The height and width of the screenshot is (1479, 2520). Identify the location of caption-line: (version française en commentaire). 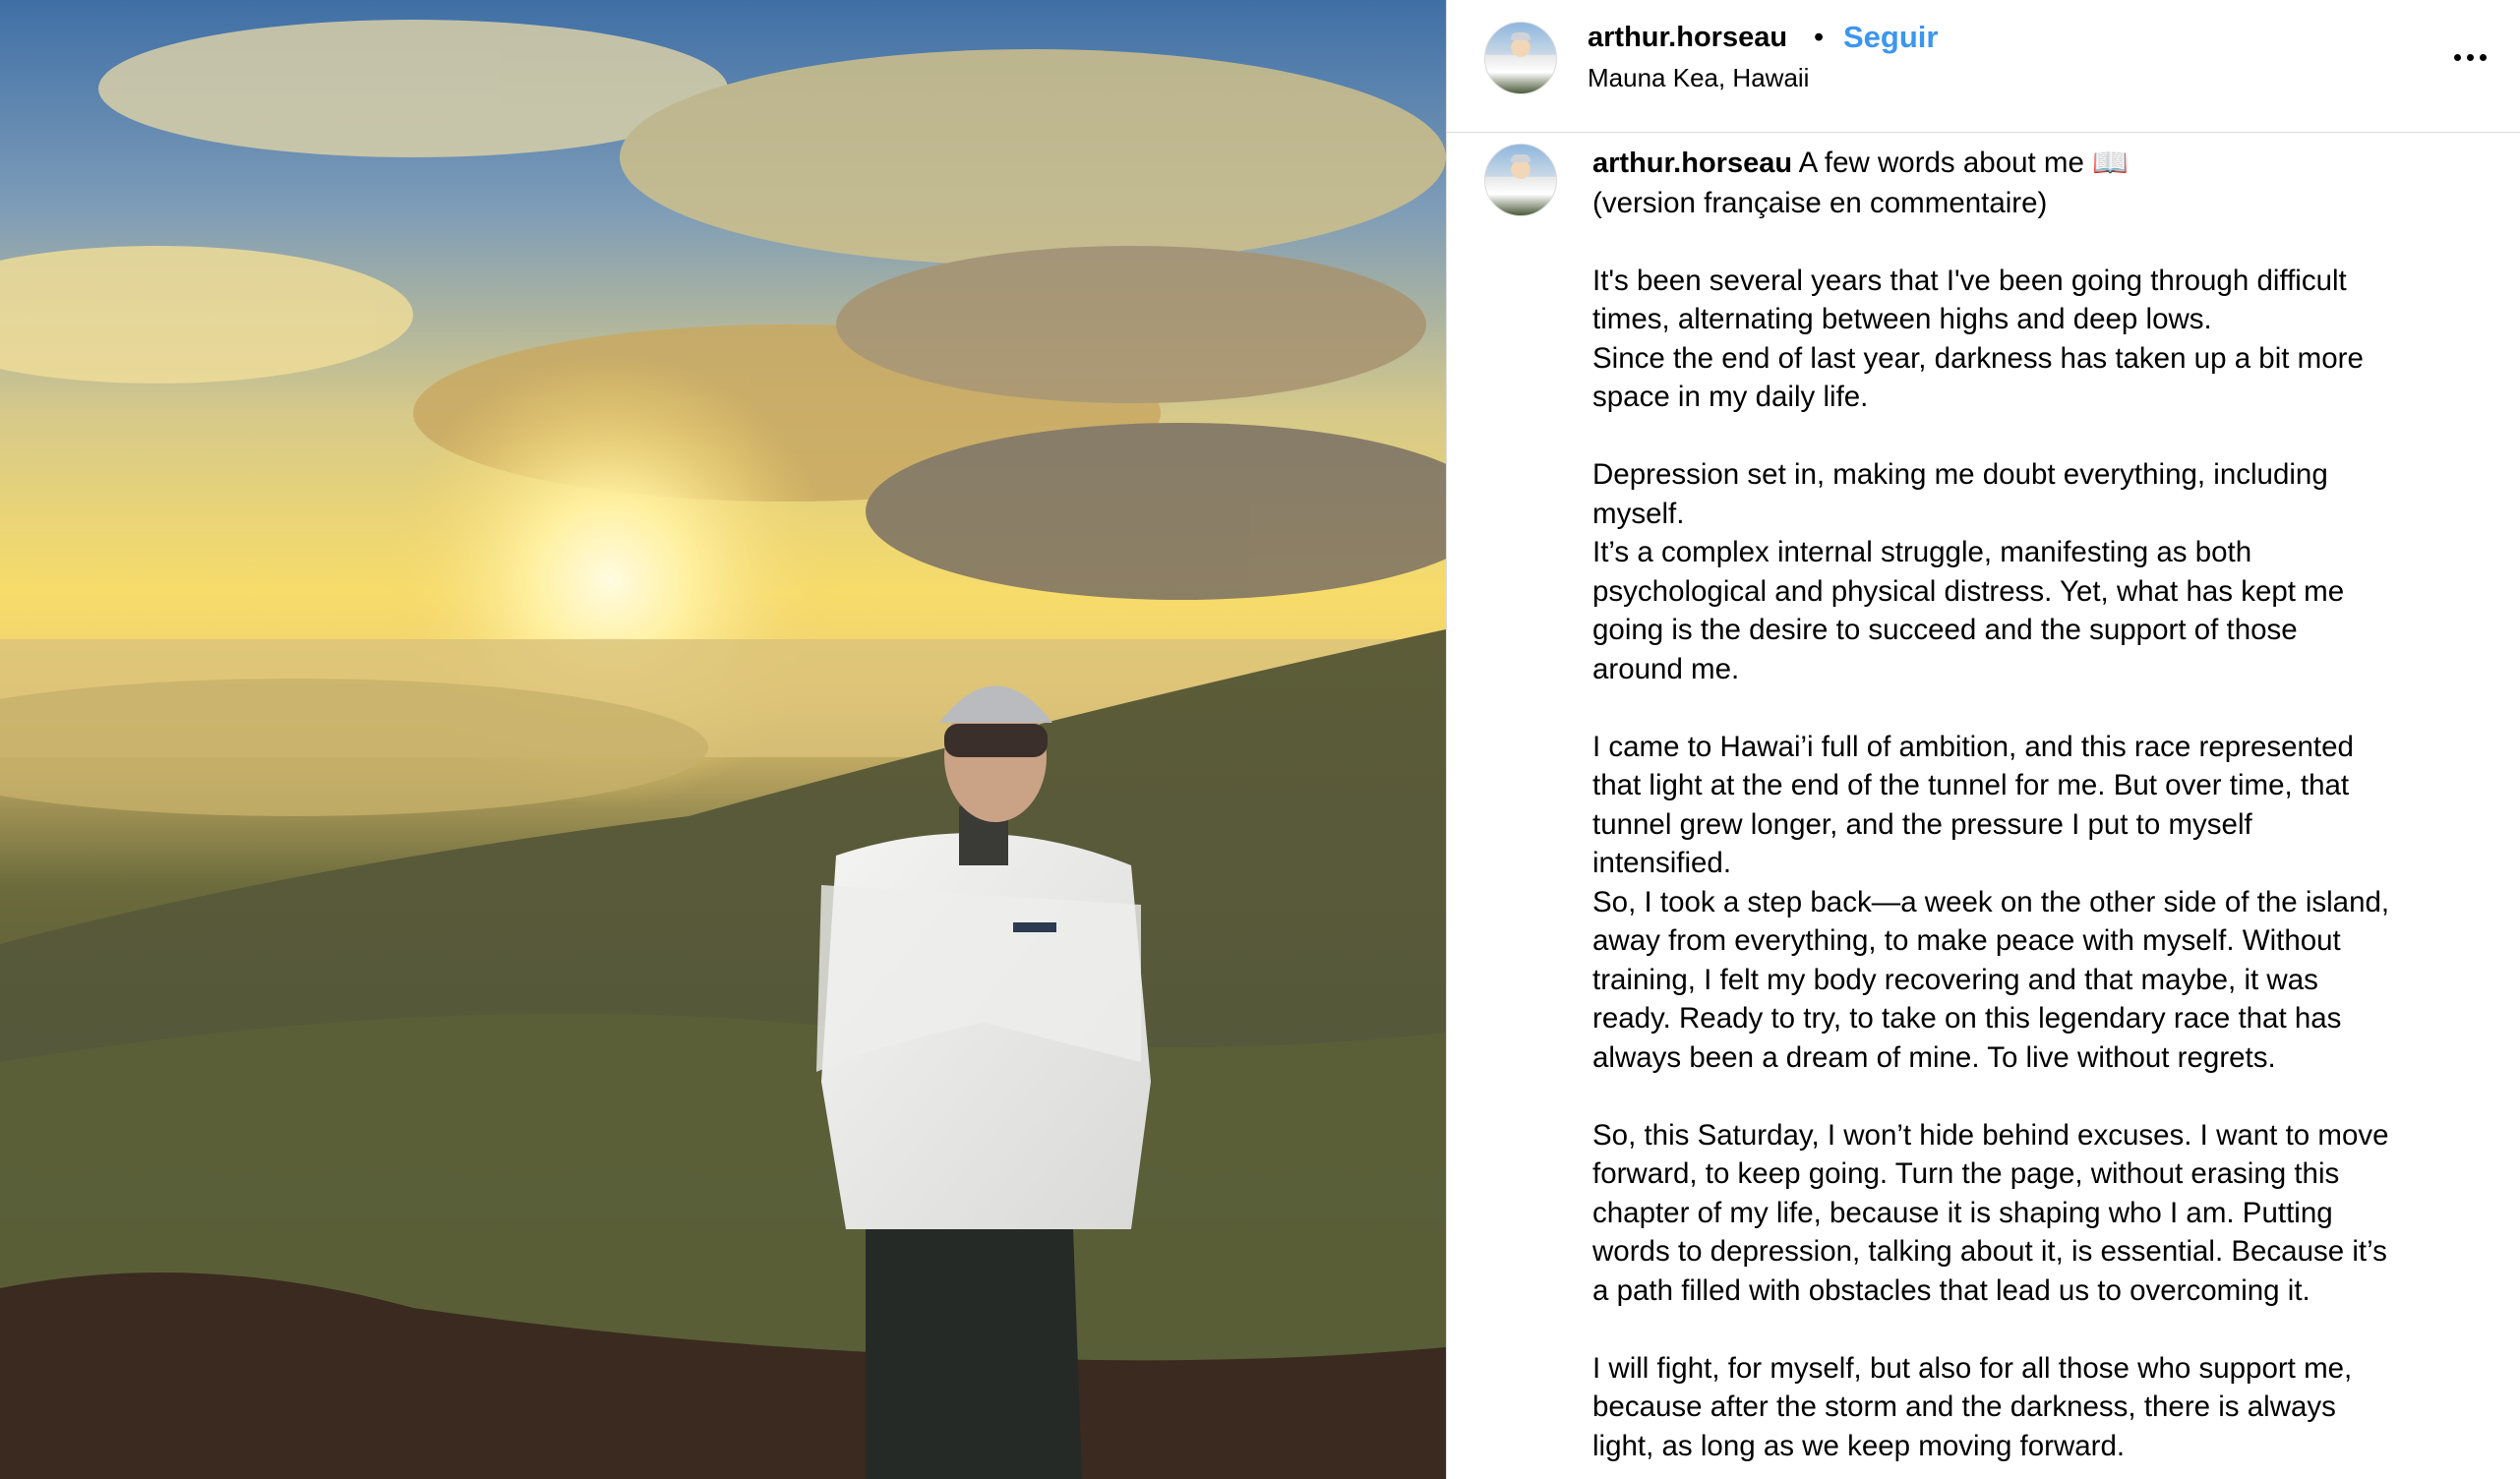
(1820, 202).